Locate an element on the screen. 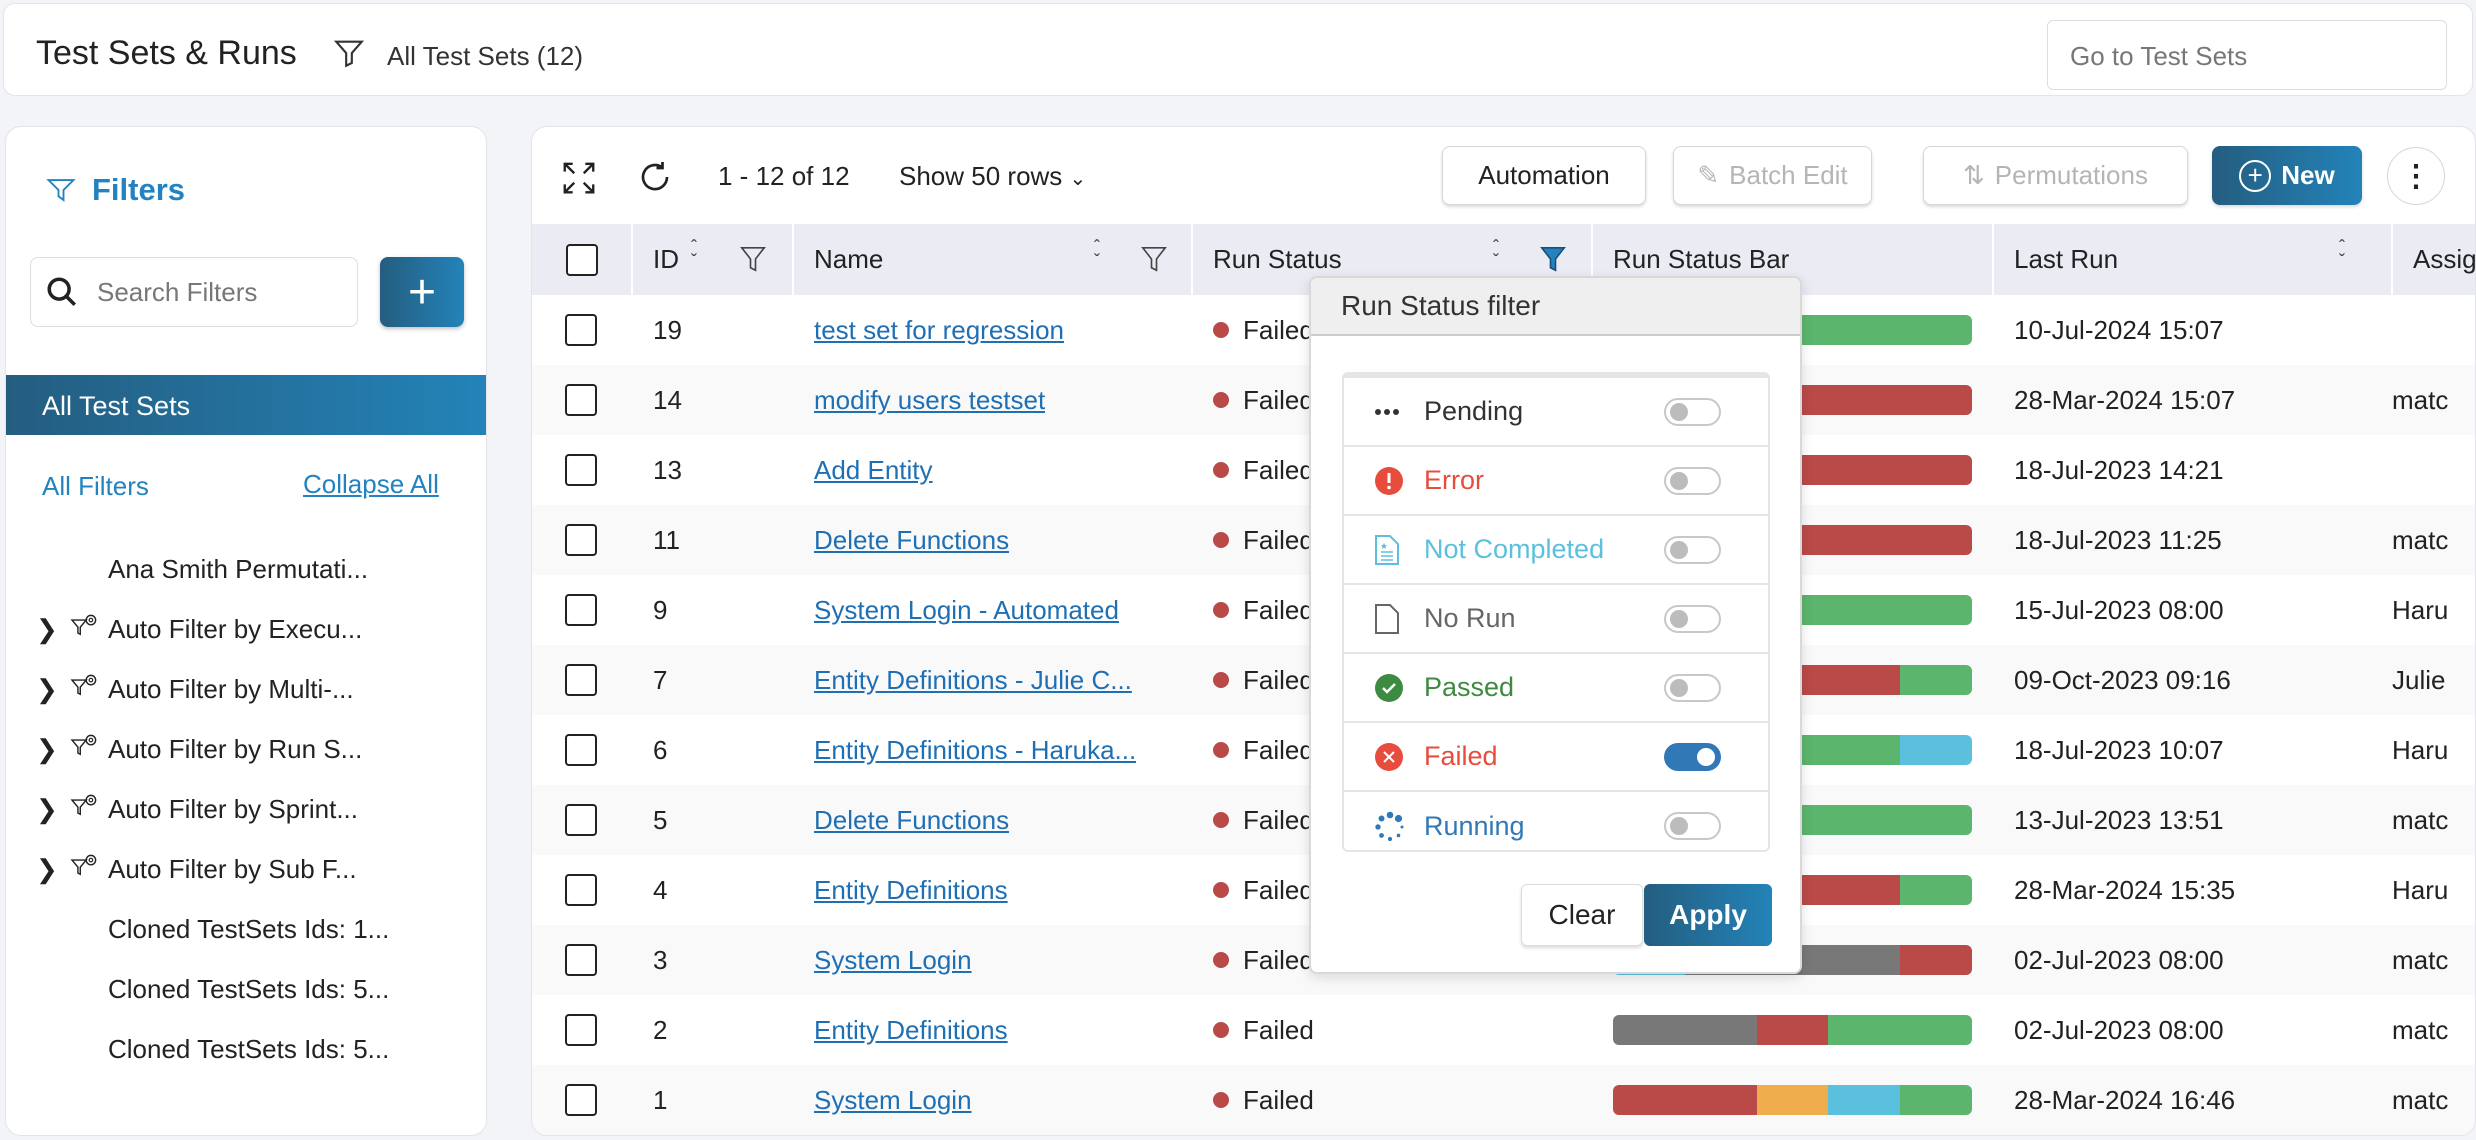 This screenshot has height=1140, width=2476. collapse-all-link: Collapse All is located at coordinates (371, 484).